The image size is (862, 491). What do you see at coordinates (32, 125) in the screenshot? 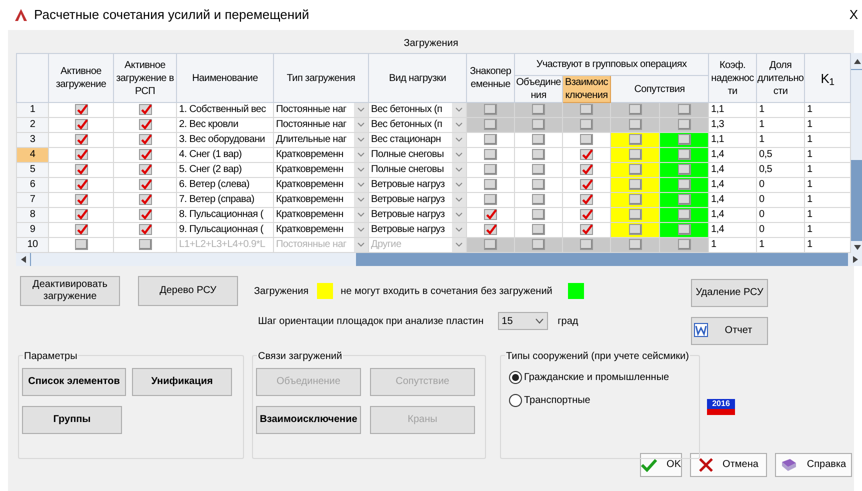
I see `row-number: 2` at bounding box center [32, 125].